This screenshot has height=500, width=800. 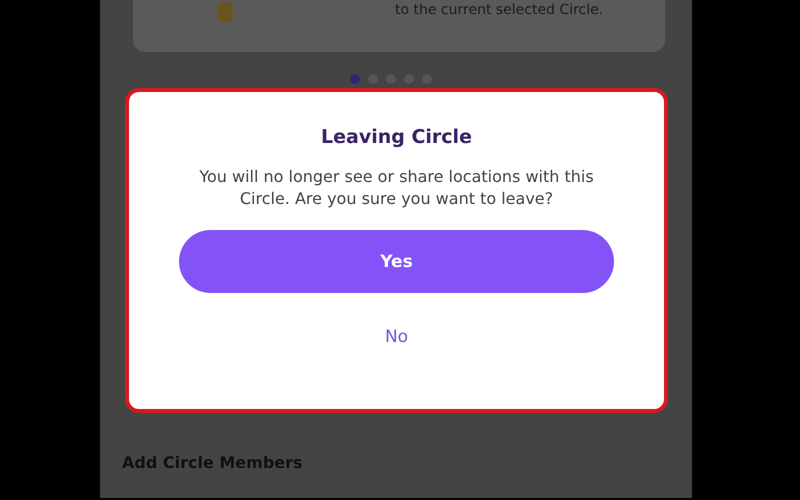 I want to click on card-text: to the current selected Circle., so click(x=499, y=10).